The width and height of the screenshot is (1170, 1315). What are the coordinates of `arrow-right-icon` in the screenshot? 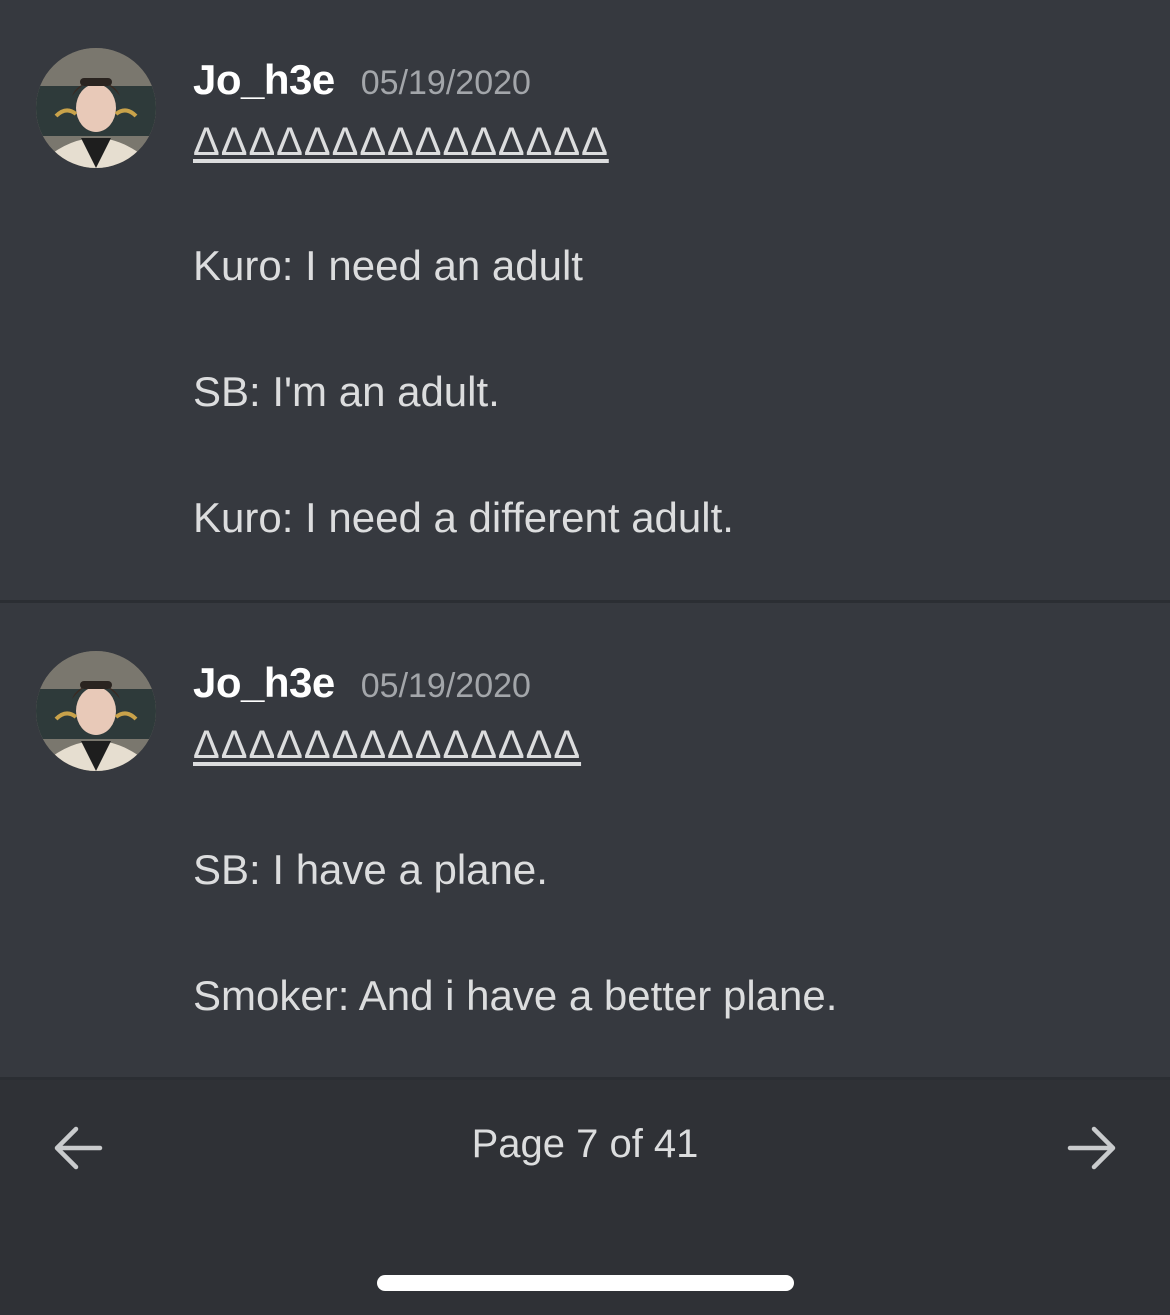 It's located at (1091, 1148).